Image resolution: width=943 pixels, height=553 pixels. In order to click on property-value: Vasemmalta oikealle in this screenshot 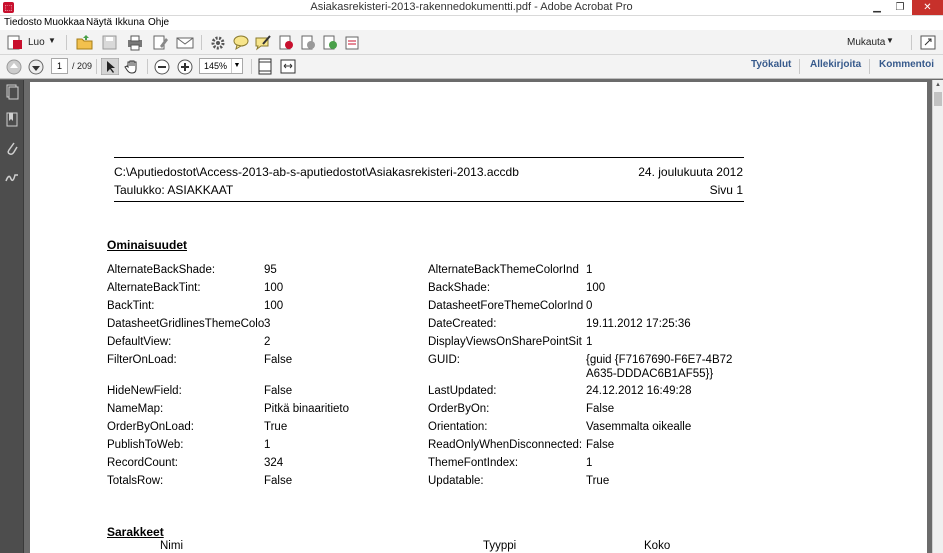, I will do `click(639, 427)`.